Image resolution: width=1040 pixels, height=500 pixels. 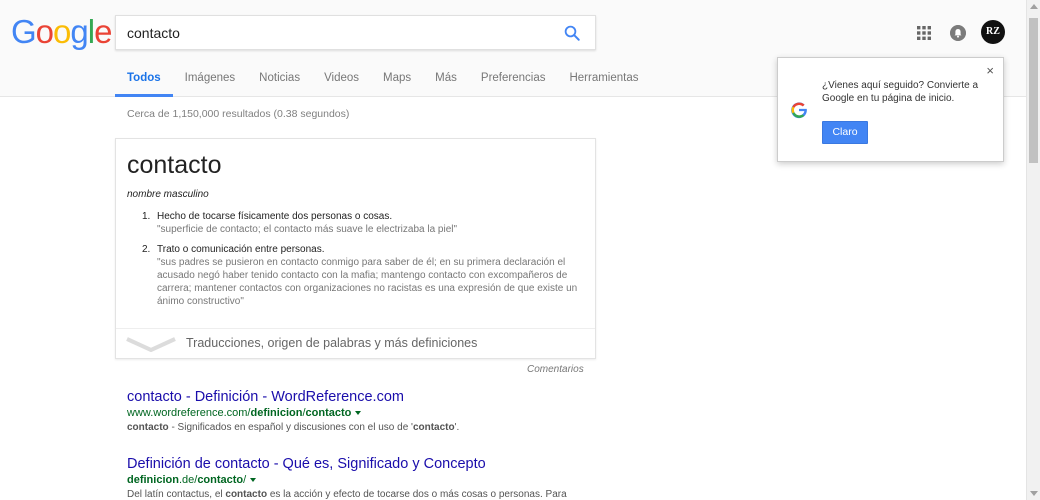 I want to click on chevron-down-icon, so click(x=151, y=344).